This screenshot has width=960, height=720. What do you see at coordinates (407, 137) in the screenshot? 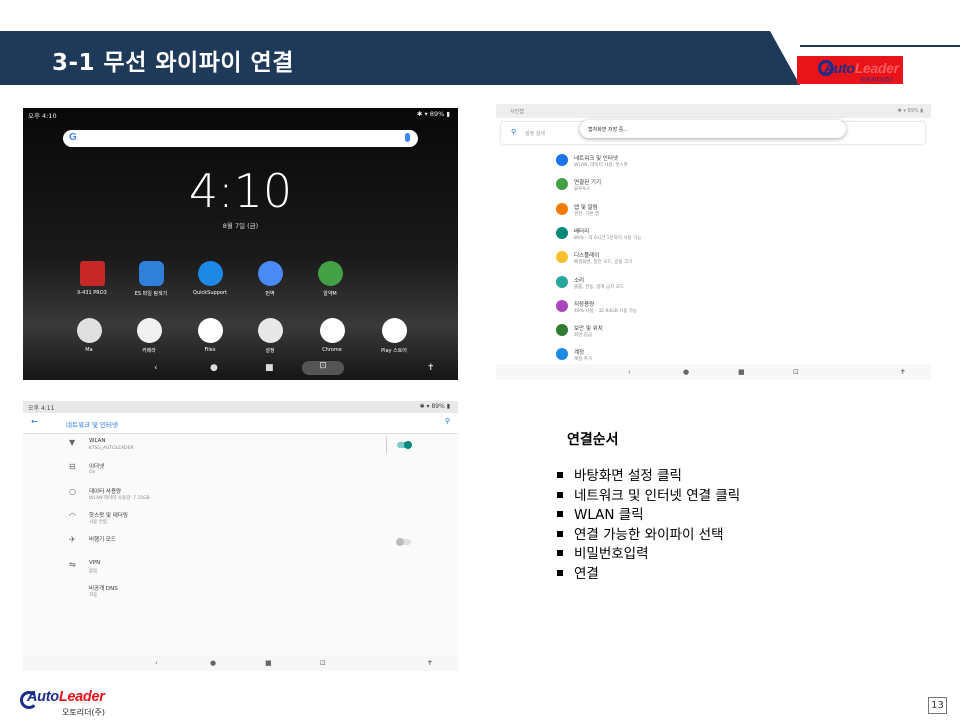
I see `mic-icon` at bounding box center [407, 137].